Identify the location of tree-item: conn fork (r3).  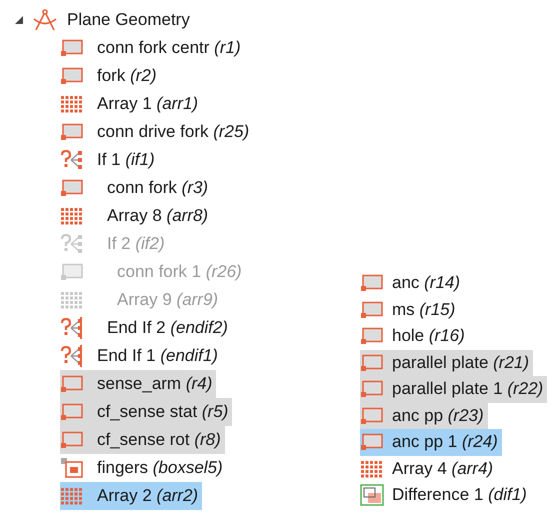
(136, 188).